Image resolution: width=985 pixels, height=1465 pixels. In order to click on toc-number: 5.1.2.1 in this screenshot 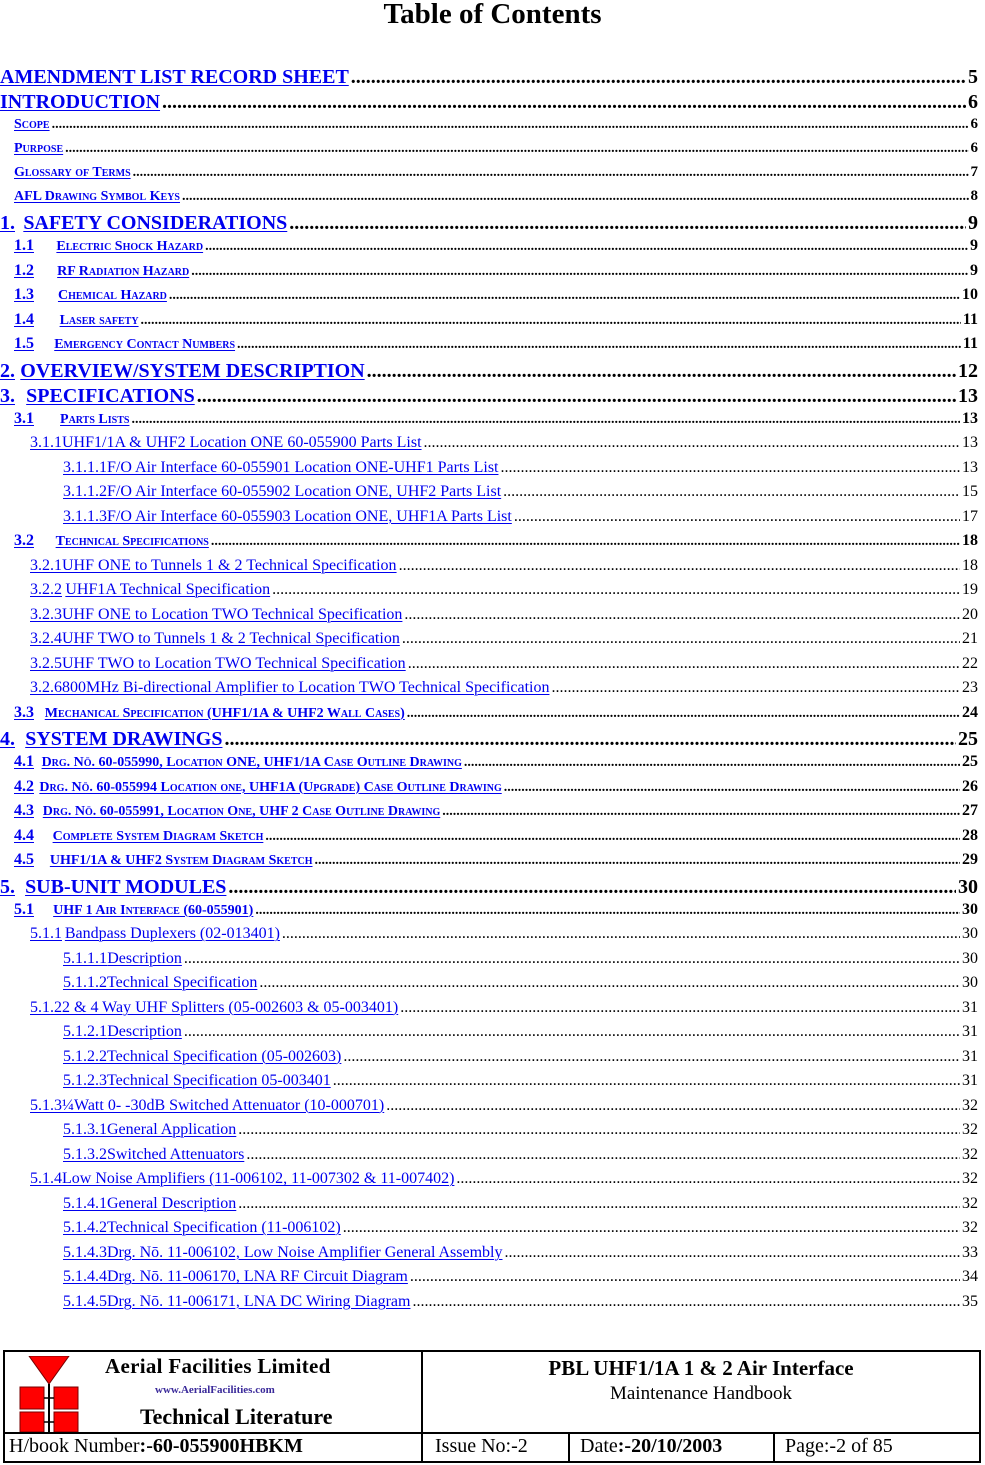, I will do `click(85, 1032)`.